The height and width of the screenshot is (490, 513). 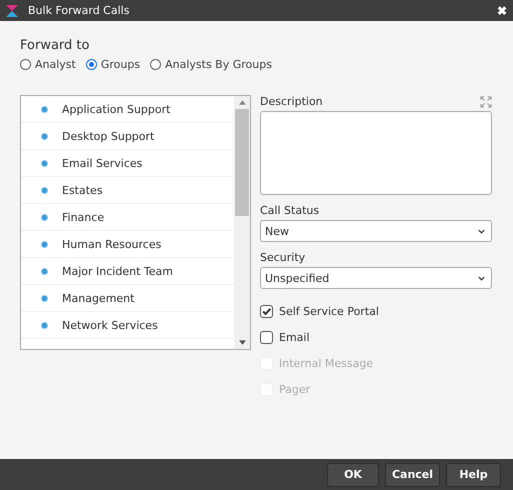 What do you see at coordinates (242, 342) in the screenshot?
I see `scroll-down-icon` at bounding box center [242, 342].